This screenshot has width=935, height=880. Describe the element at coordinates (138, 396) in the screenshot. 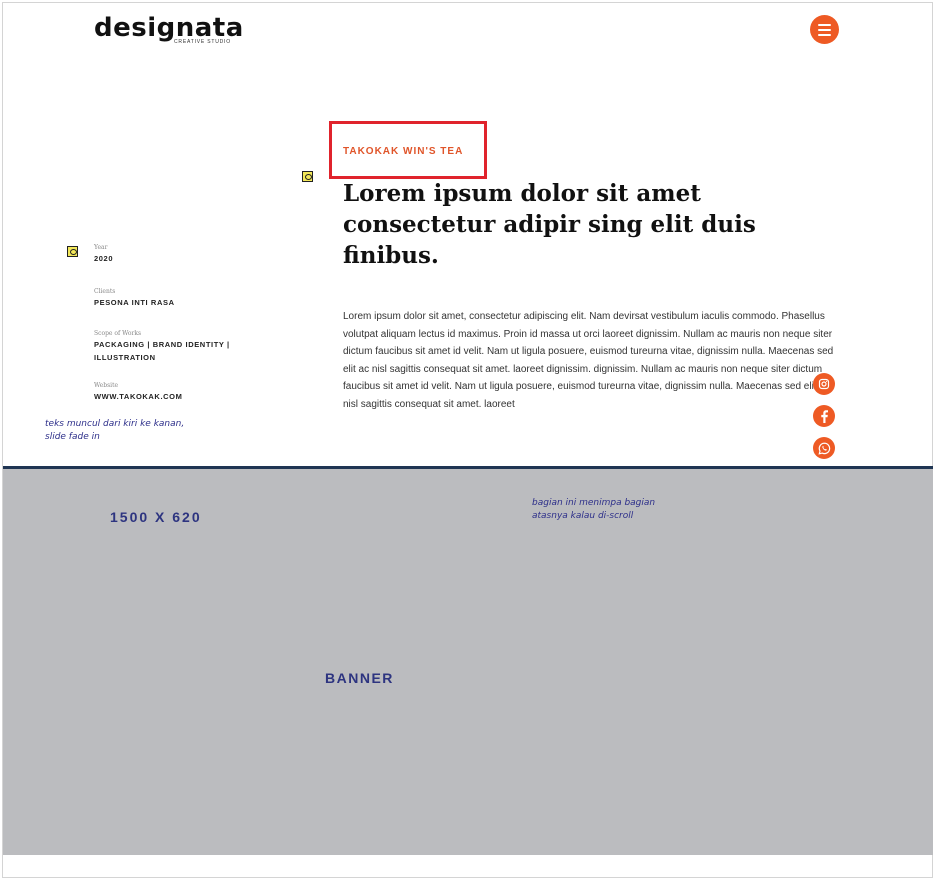

I see `meta-website-value: WWW.TAKOKAK.COM` at that location.